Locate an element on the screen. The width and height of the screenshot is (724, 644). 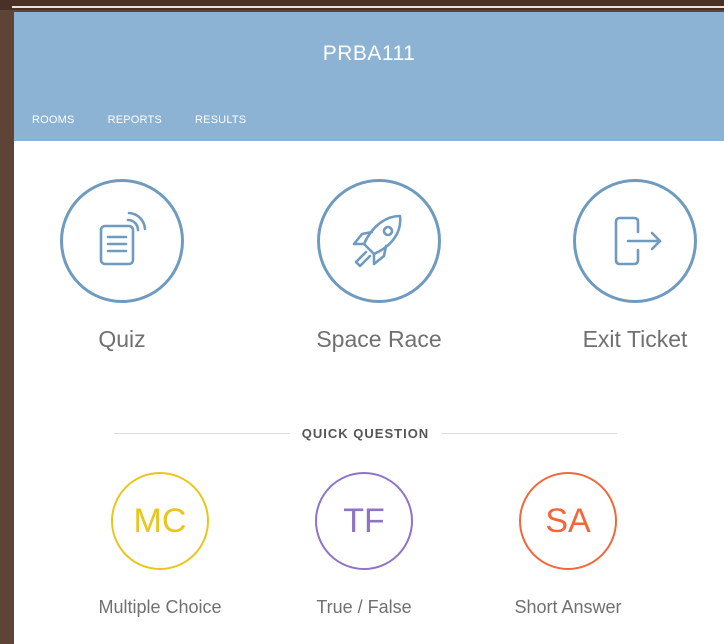
sa-circle: SA is located at coordinates (568, 521).